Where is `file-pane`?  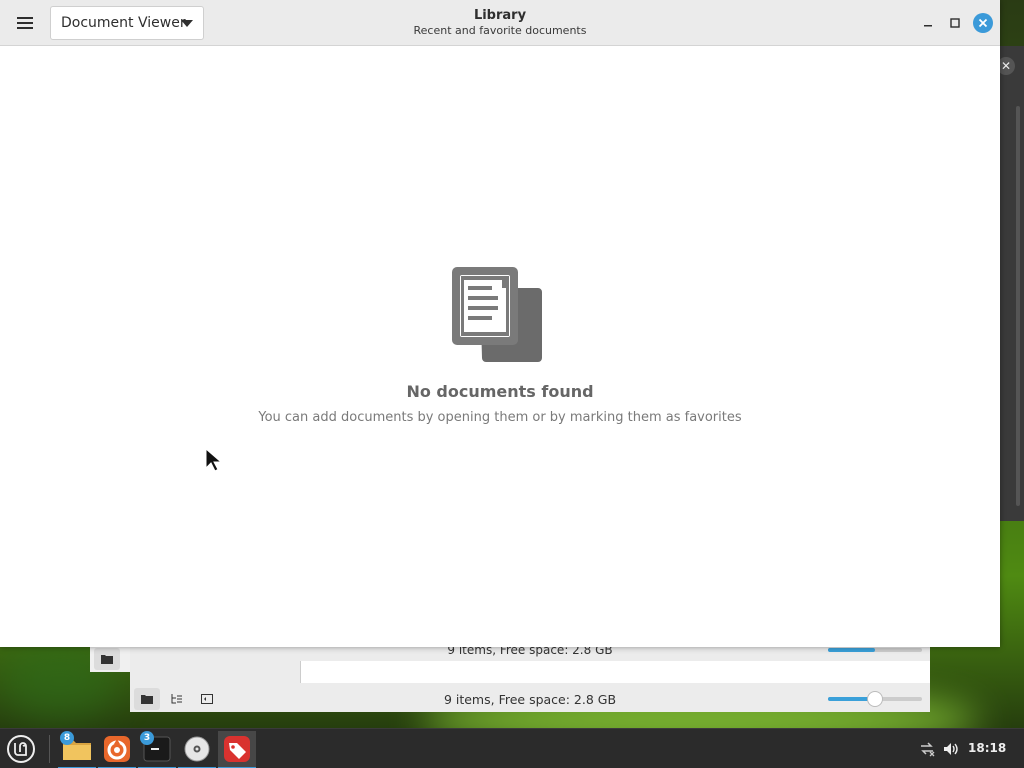
file-pane is located at coordinates (615, 672).